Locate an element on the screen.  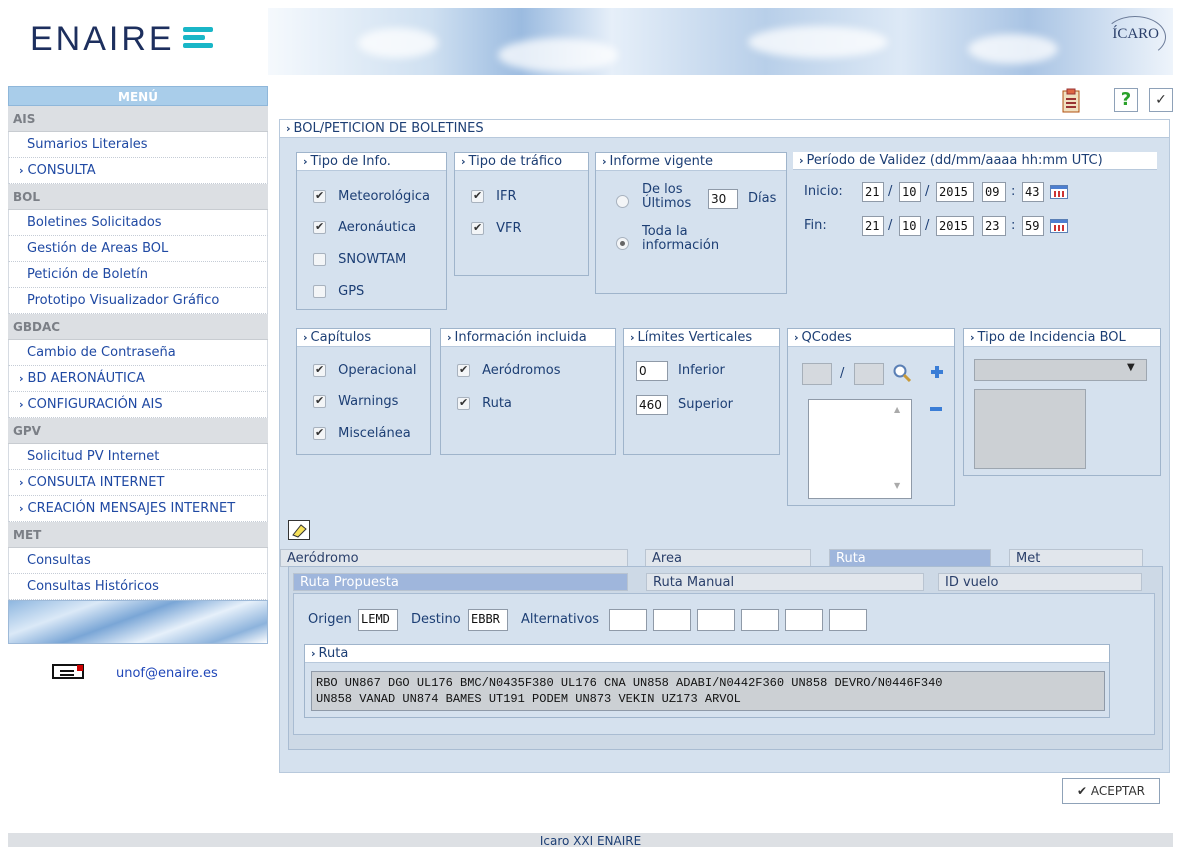
operacional-checkbox is located at coordinates (319, 370).